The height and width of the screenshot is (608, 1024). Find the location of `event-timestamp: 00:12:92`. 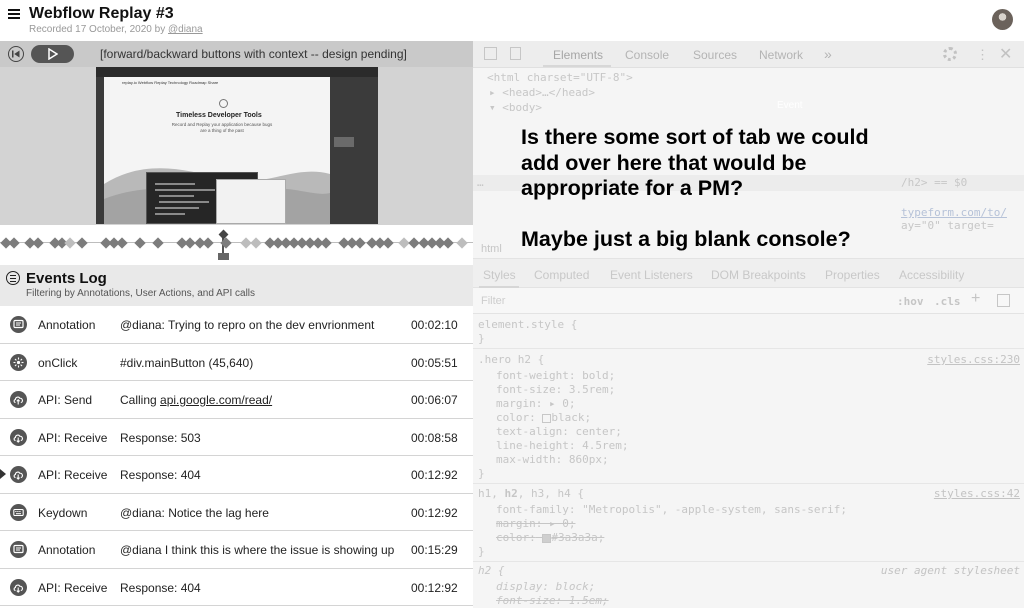

event-timestamp: 00:12:92 is located at coordinates (434, 475).